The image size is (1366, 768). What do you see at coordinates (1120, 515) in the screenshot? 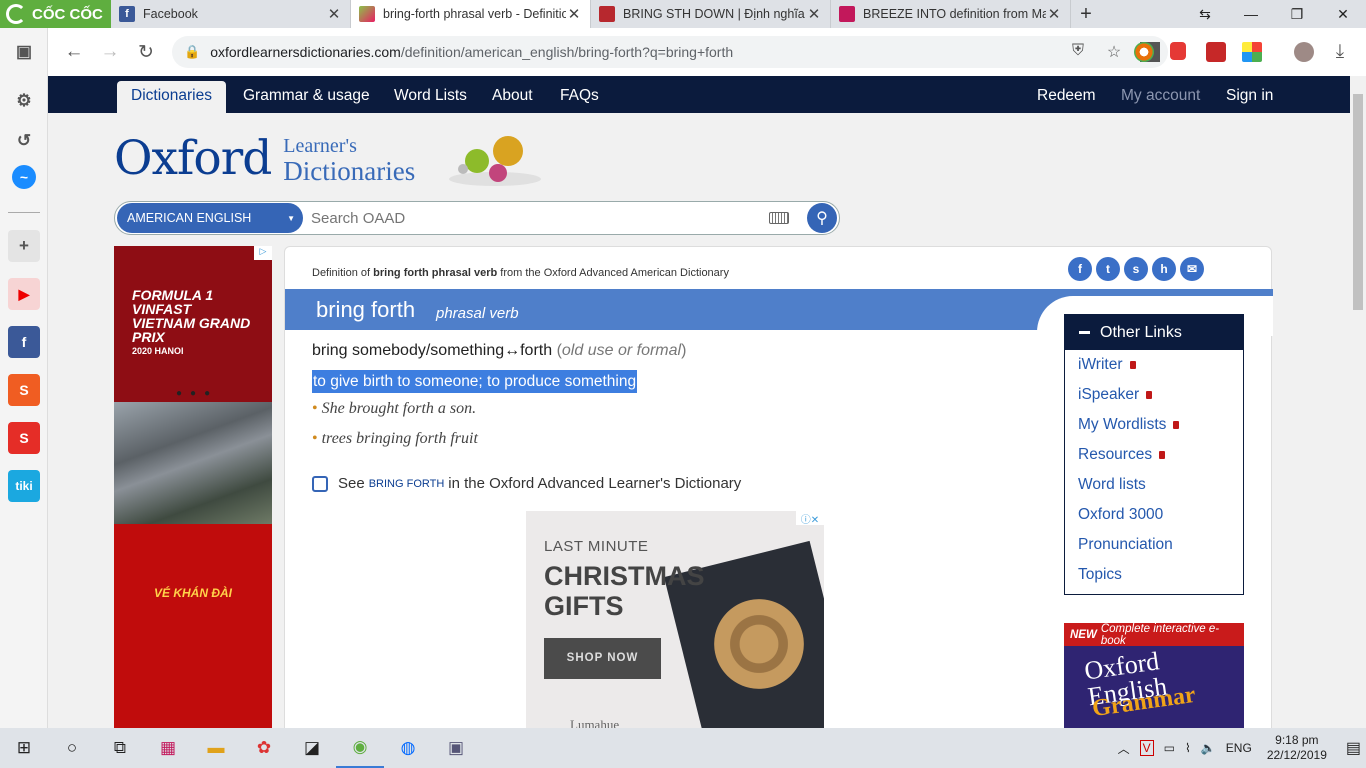
I see `link-oxford-3000: Oxford 3000` at bounding box center [1120, 515].